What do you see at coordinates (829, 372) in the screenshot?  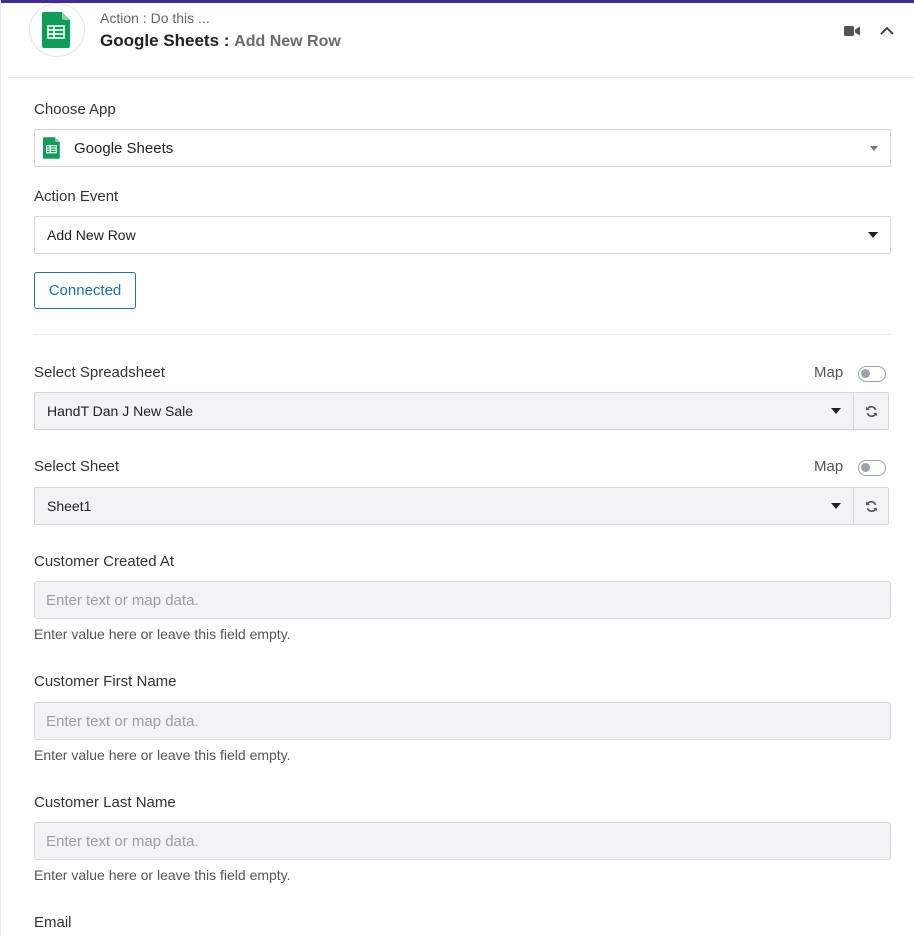 I see `spreadsheet-map-label: Map` at bounding box center [829, 372].